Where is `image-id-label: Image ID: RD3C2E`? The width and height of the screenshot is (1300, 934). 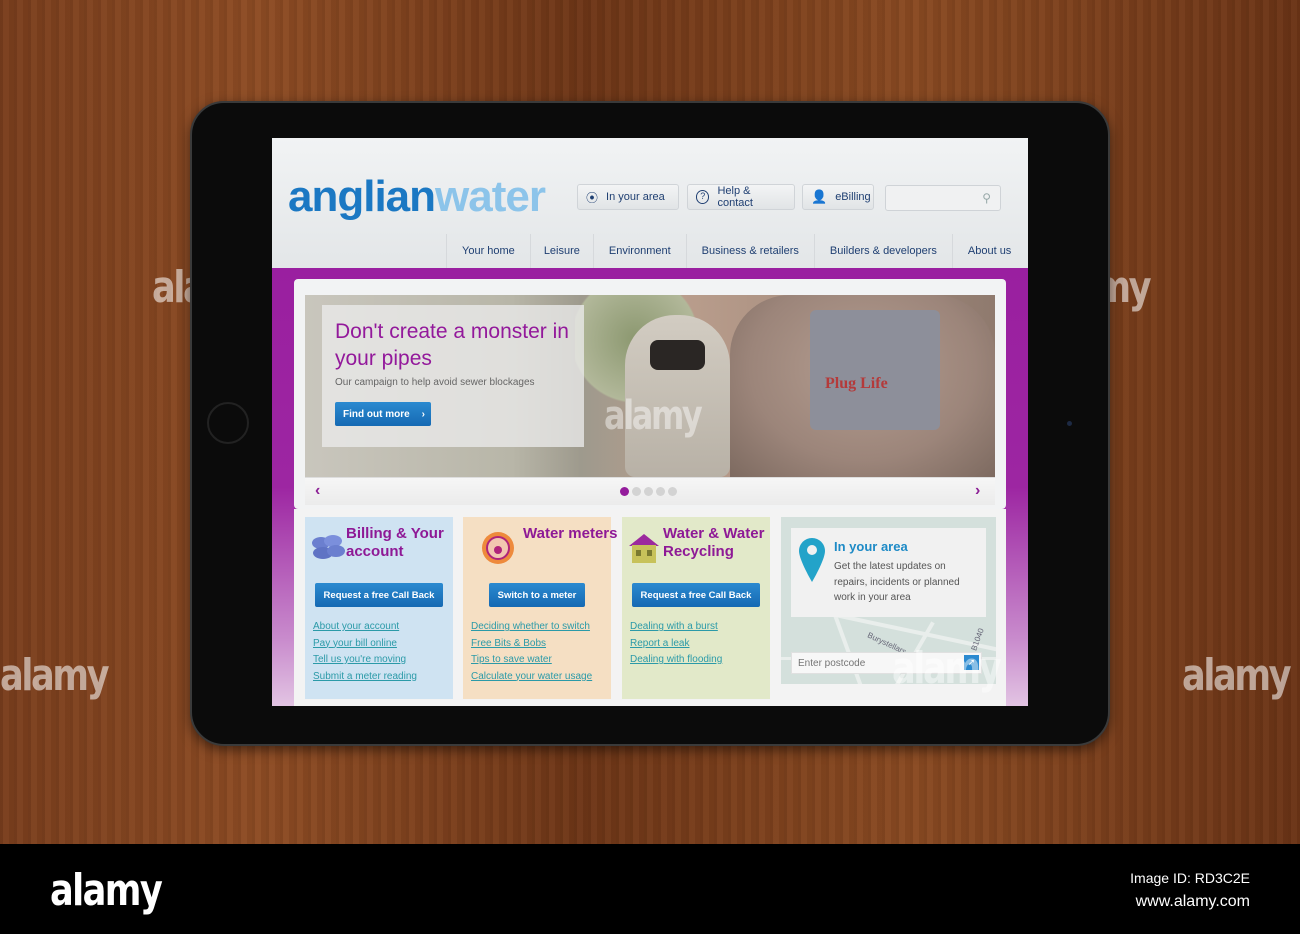 image-id-label: Image ID: RD3C2E is located at coordinates (1190, 878).